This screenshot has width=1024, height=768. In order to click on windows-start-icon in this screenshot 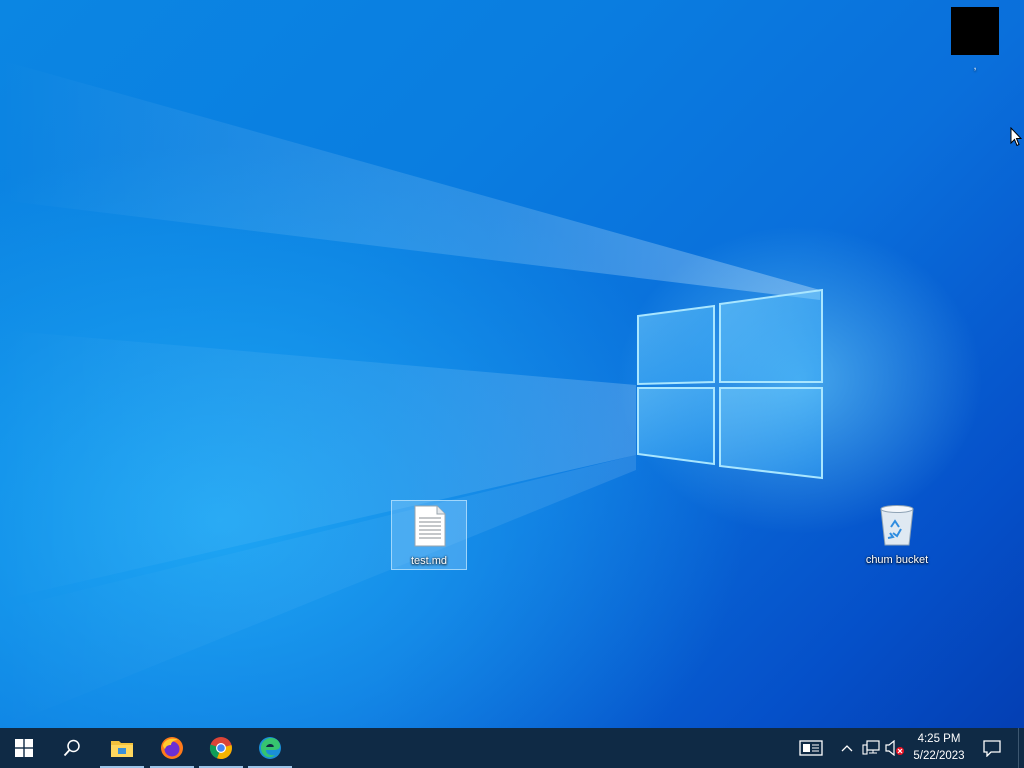, I will do `click(24, 748)`.